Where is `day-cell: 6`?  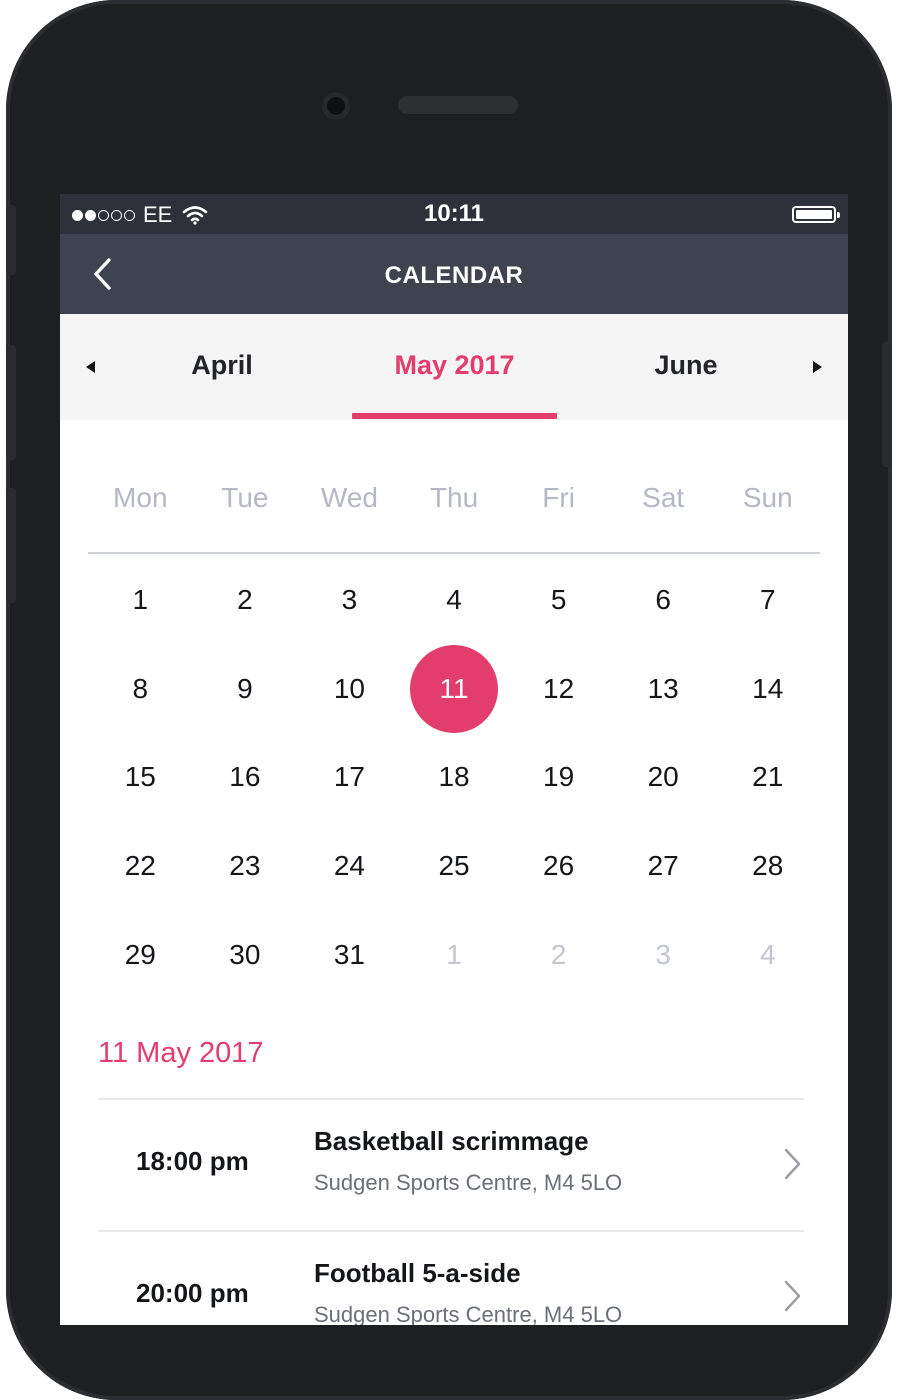
day-cell: 6 is located at coordinates (663, 600).